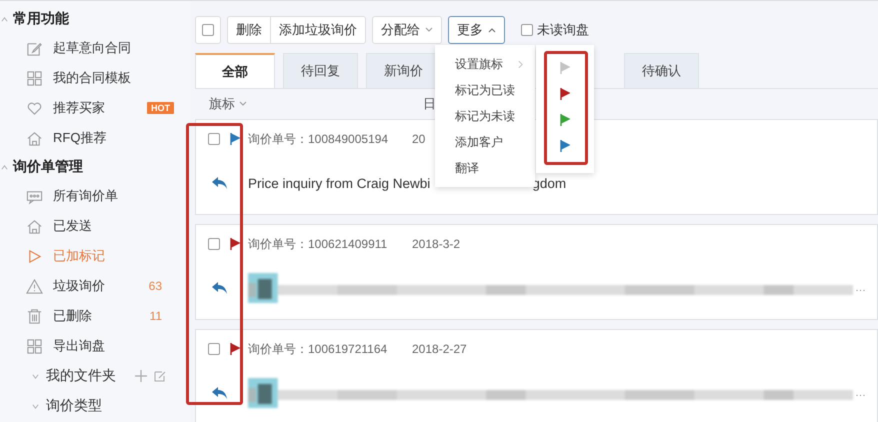 The width and height of the screenshot is (878, 422). I want to click on section-title: 常用功能, so click(41, 19).